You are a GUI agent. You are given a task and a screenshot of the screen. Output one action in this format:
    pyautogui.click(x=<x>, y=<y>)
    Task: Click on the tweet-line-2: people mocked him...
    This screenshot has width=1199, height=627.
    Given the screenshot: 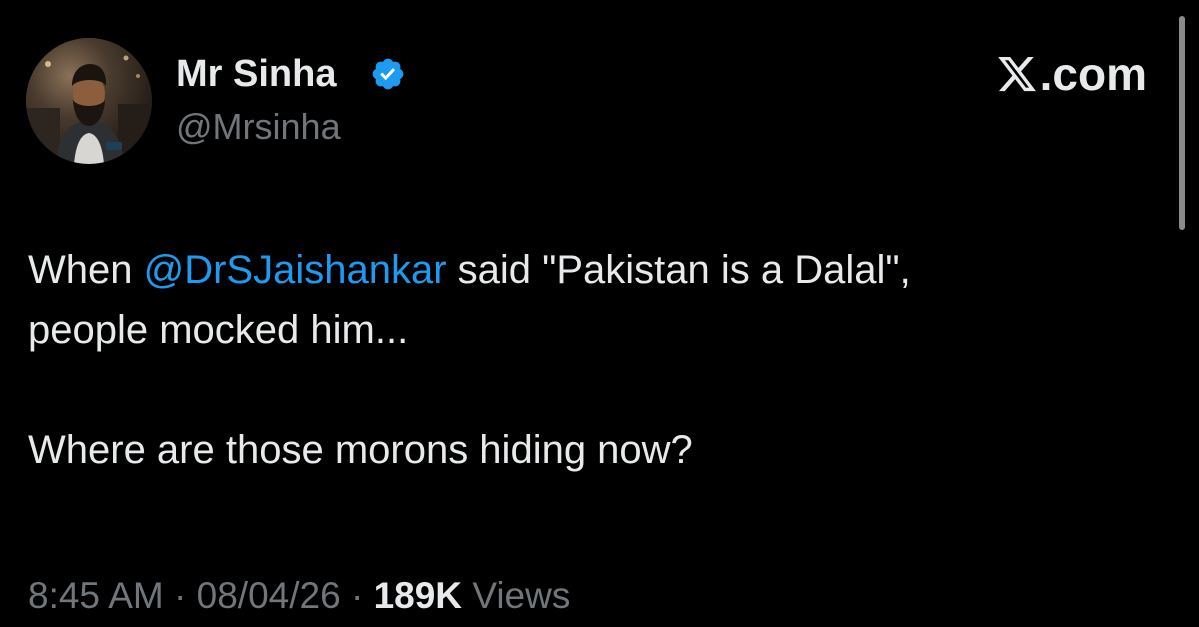 What is the action you would take?
    pyautogui.click(x=218, y=330)
    